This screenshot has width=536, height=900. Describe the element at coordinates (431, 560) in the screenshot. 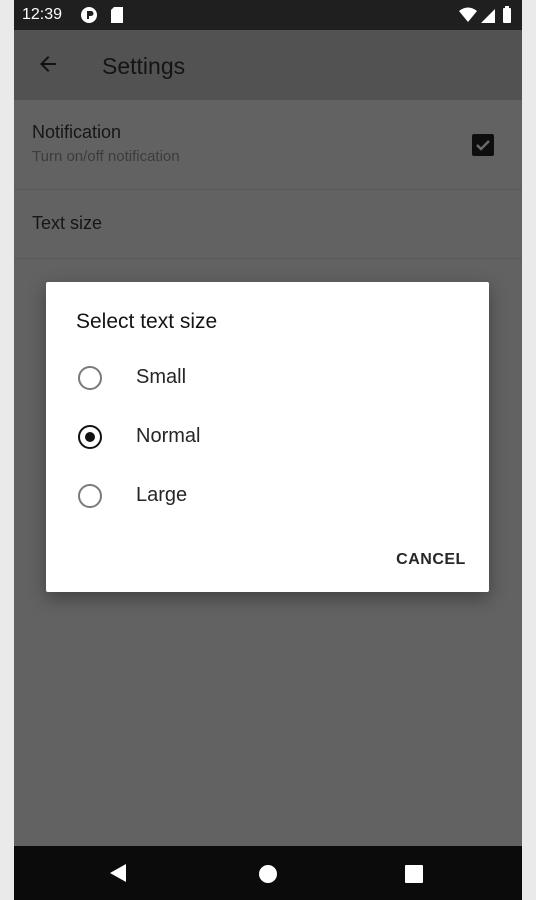

I see `cancel-button: CANCEL` at that location.